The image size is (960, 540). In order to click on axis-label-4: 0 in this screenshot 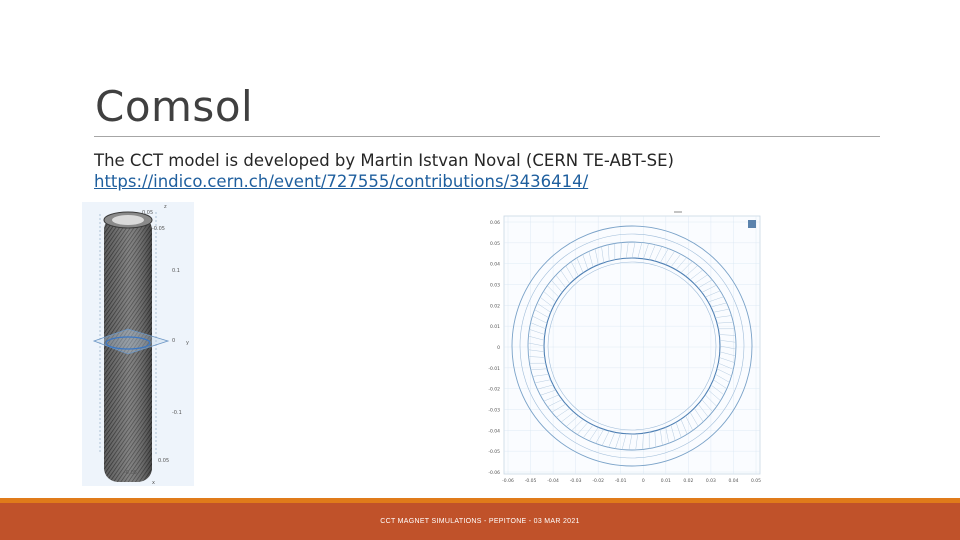, I will do `click(173, 341)`.